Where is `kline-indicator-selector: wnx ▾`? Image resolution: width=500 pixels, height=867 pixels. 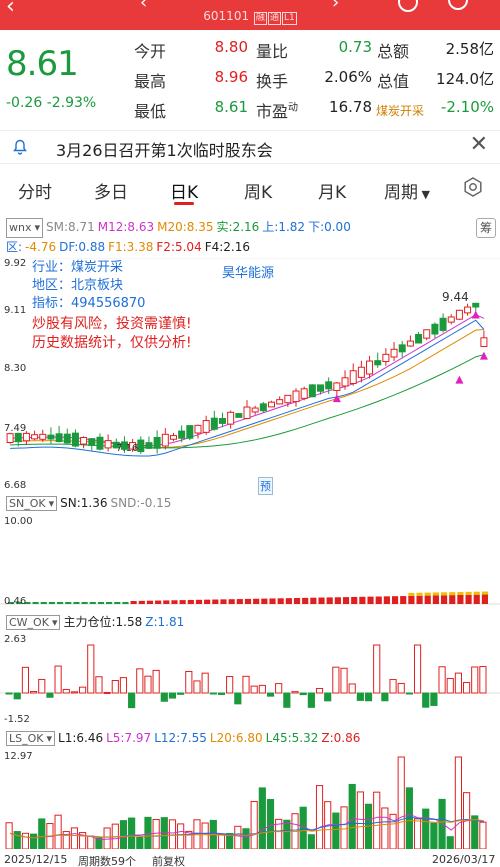 kline-indicator-selector: wnx ▾ is located at coordinates (25, 228).